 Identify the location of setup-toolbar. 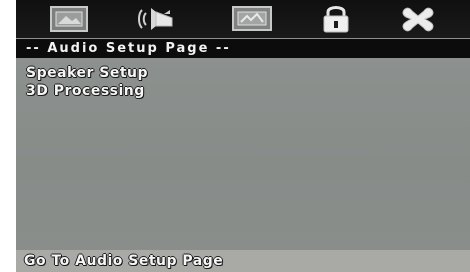
(243, 19).